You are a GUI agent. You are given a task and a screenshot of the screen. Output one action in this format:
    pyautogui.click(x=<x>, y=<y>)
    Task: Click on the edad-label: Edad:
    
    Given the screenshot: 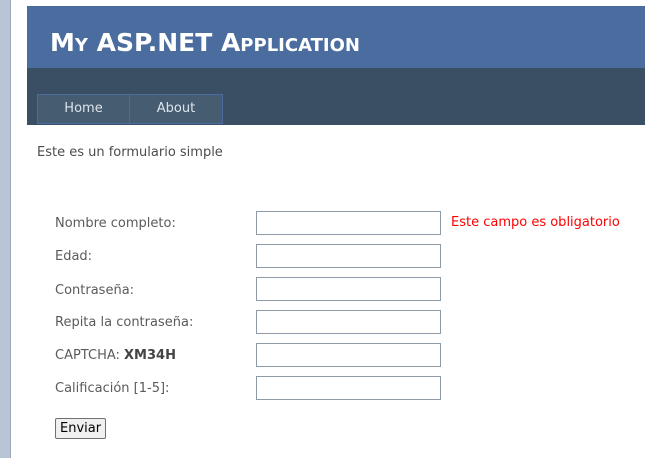 What is the action you would take?
    pyautogui.click(x=74, y=256)
    